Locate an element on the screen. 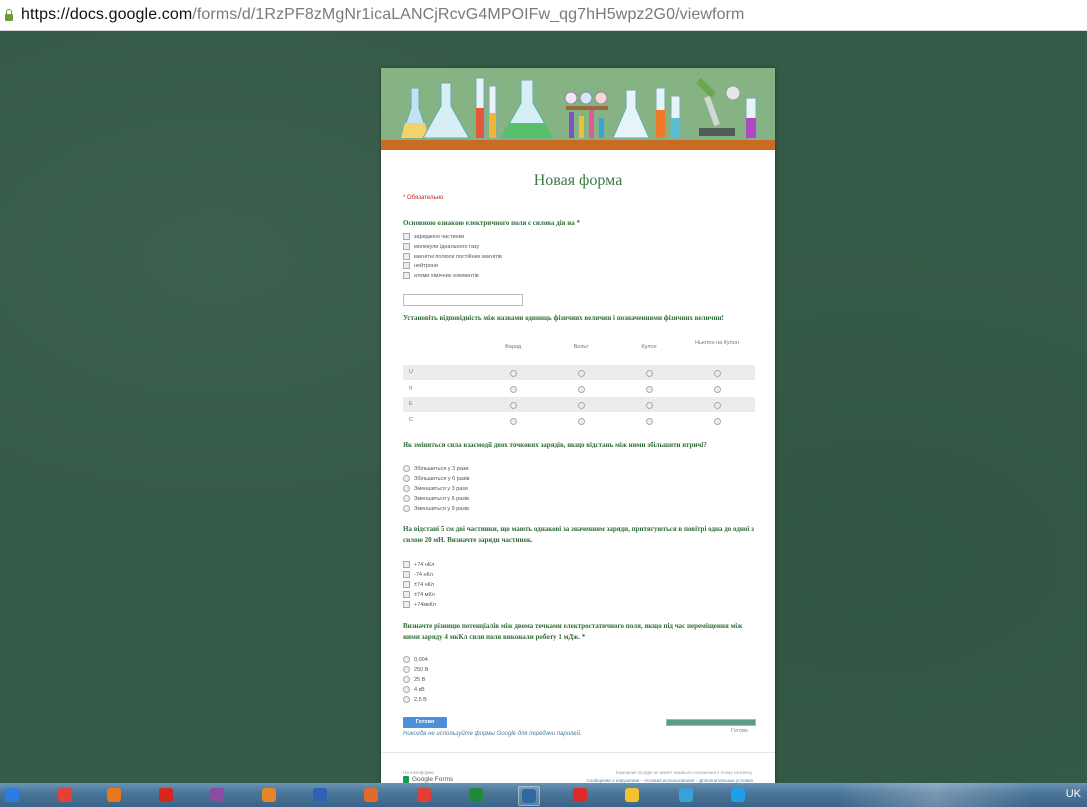 Image resolution: width=1087 pixels, height=807 pixels. save-icon is located at coordinates (320, 795).